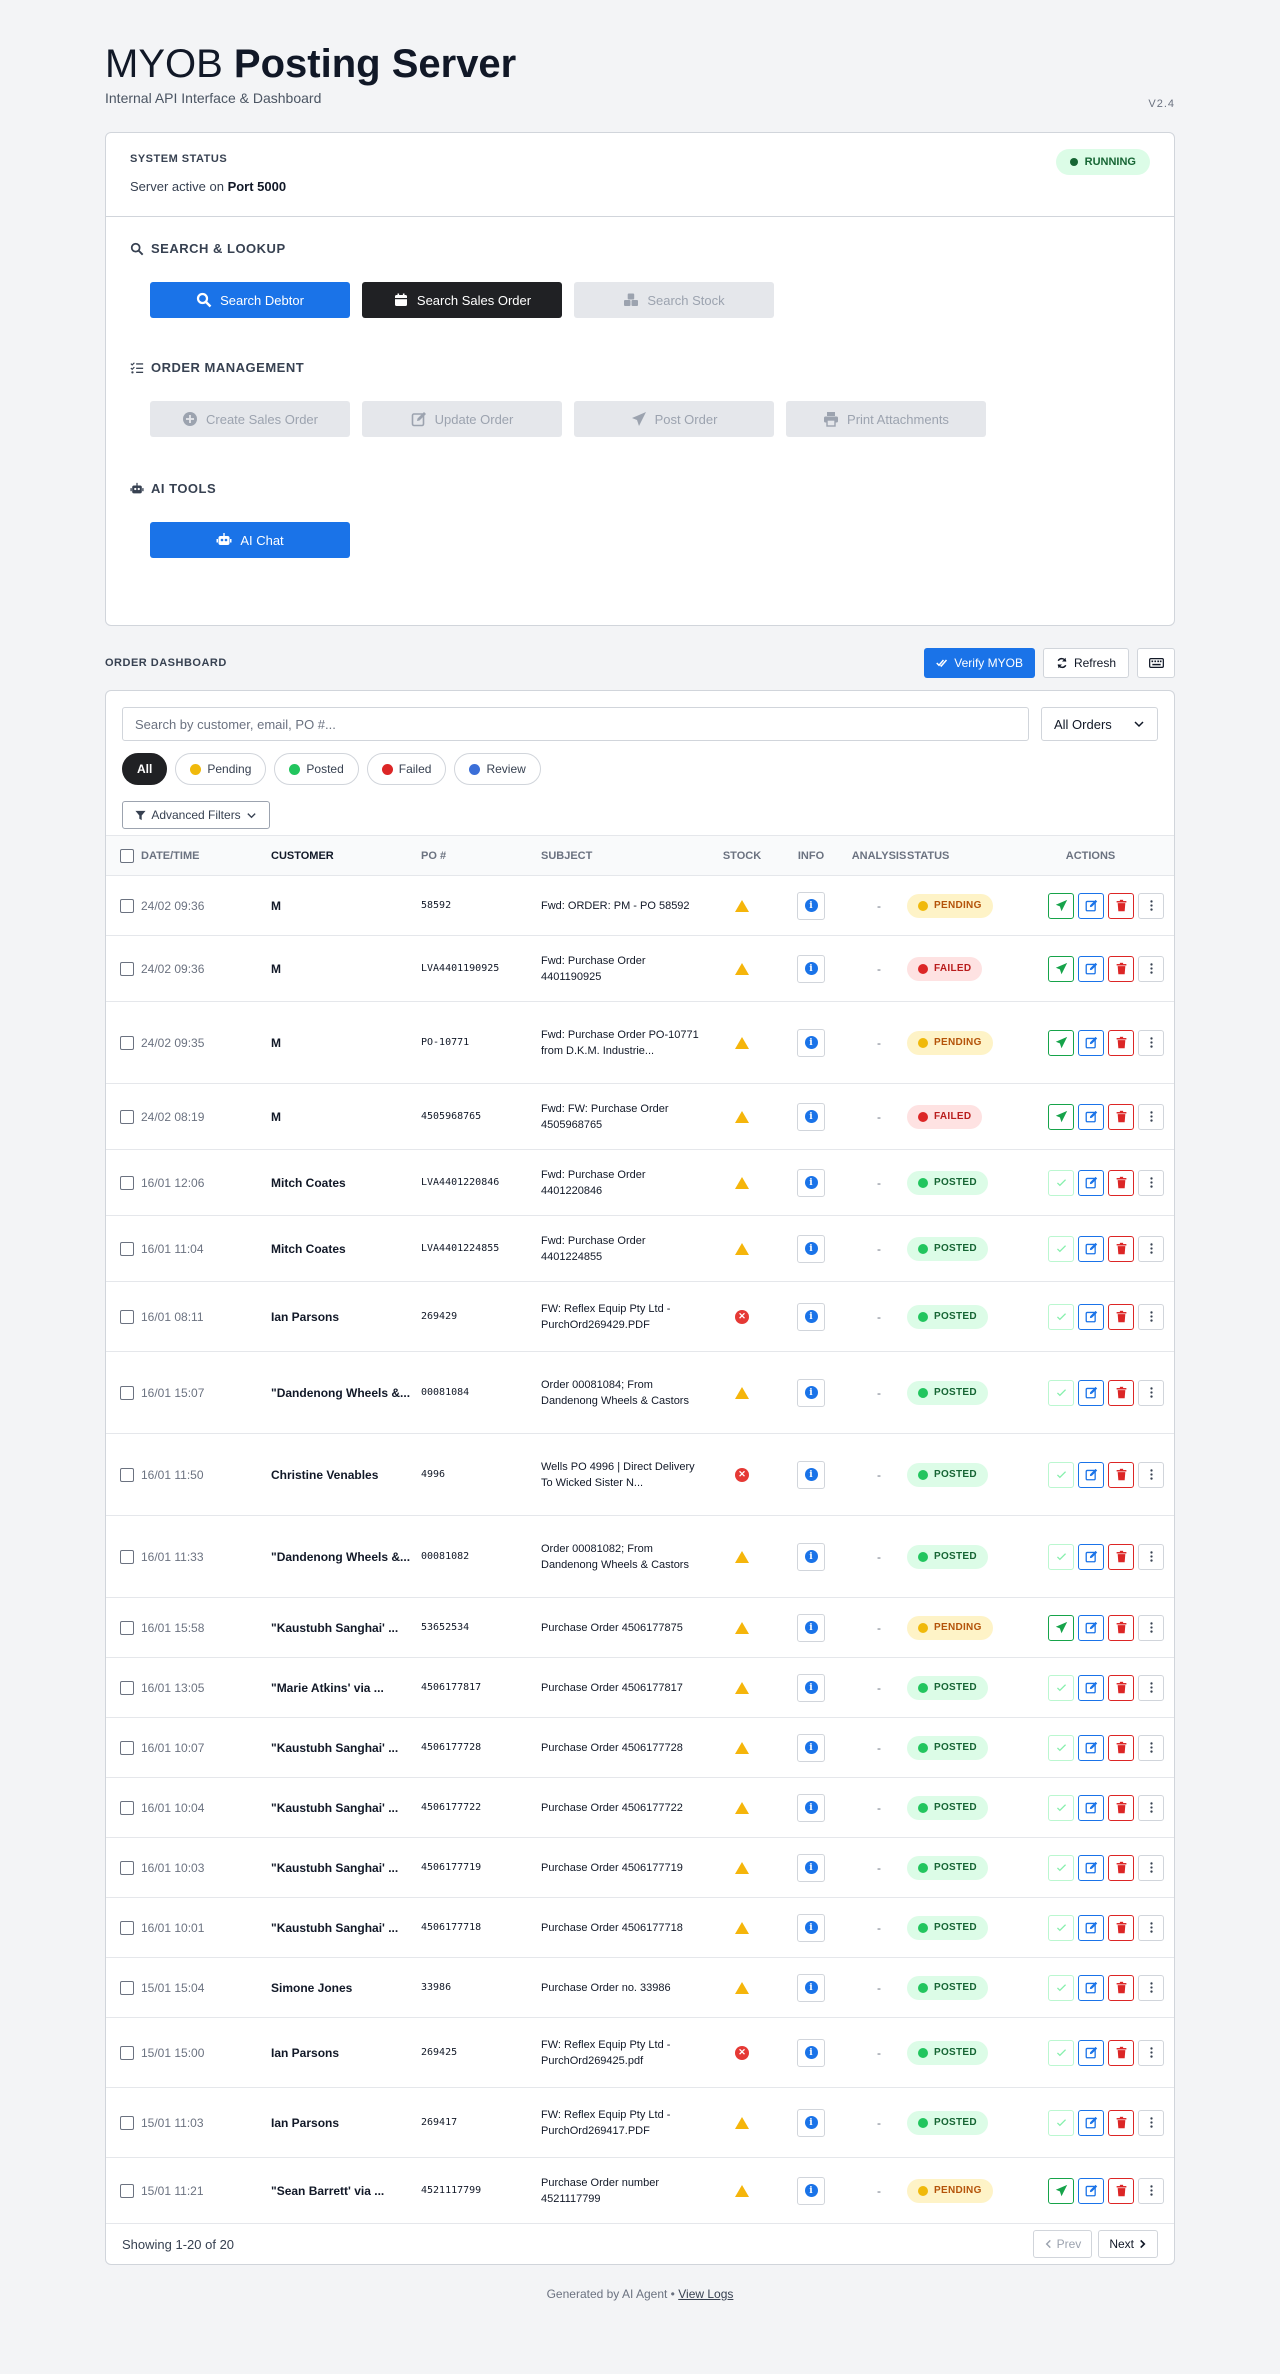 The height and width of the screenshot is (2374, 1280). I want to click on pill-review: Review, so click(497, 769).